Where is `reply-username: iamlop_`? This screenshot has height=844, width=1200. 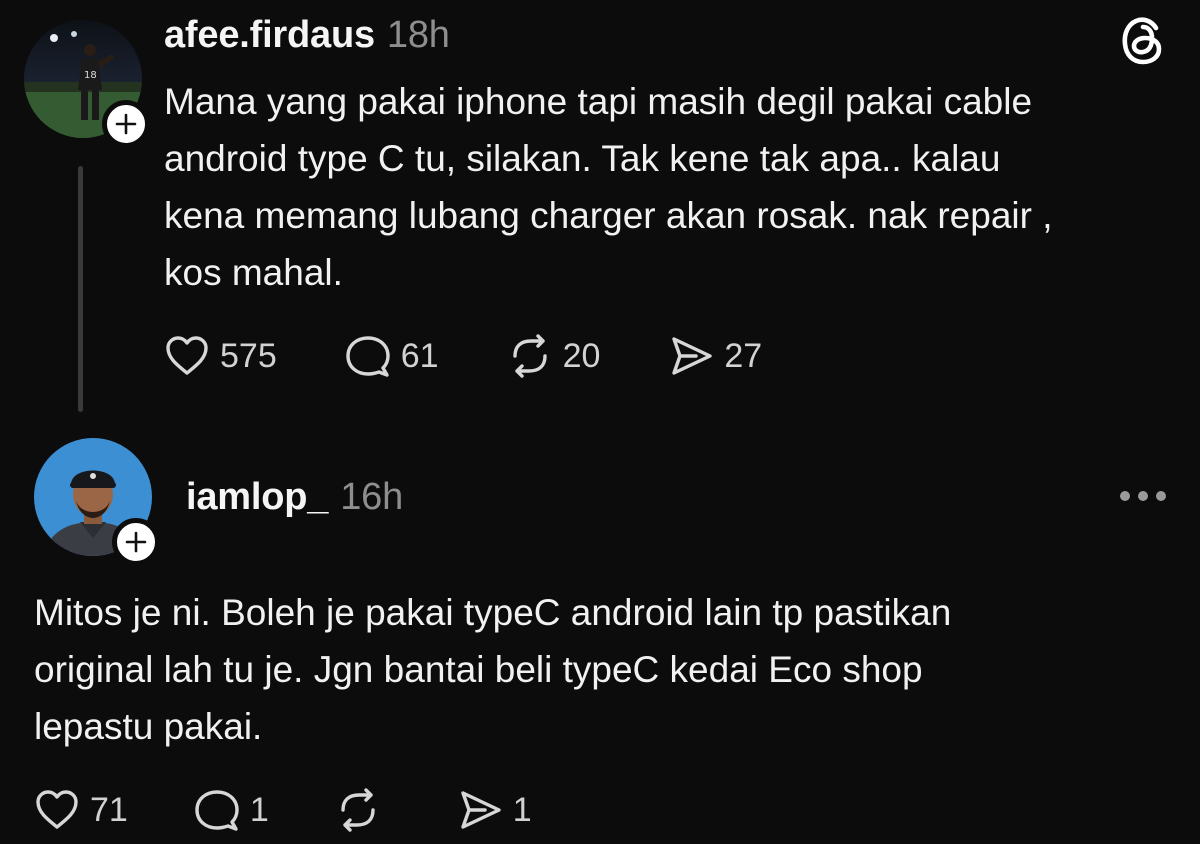
reply-username: iamlop_ is located at coordinates (257, 497).